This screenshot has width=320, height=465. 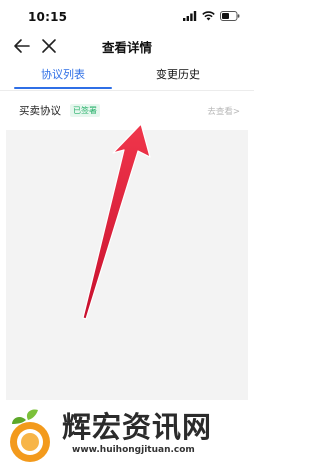 What do you see at coordinates (127, 110) in the screenshot?
I see `agreement-row: 买卖协议 已签署 去查看>` at bounding box center [127, 110].